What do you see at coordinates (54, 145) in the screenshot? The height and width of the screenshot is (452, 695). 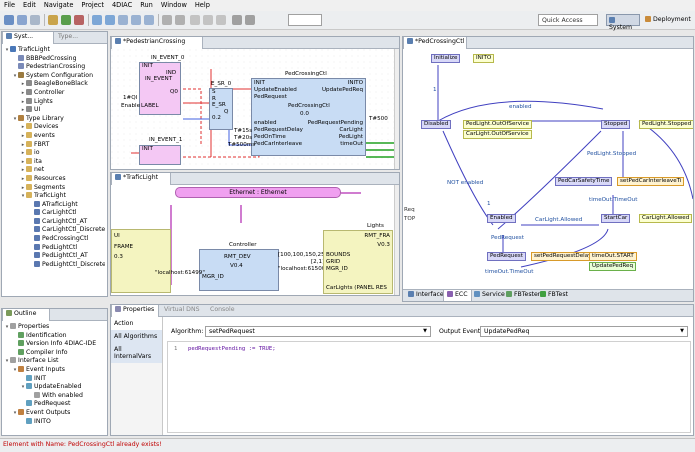 I see `tree-item: ▸ FBRT` at bounding box center [54, 145].